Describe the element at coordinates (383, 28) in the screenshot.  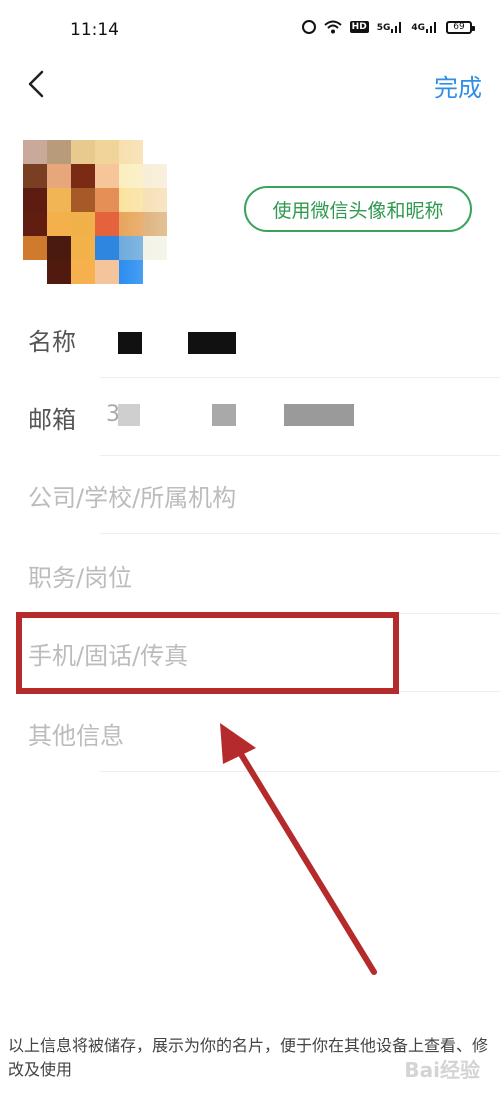
I see `5g-label: 5G` at that location.